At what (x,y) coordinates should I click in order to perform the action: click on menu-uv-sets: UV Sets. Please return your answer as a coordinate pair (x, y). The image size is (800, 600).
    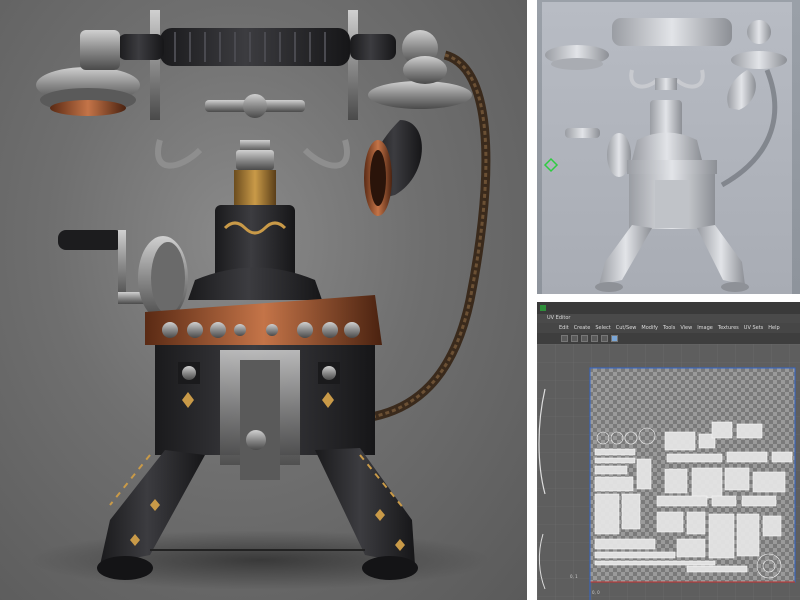
    Looking at the image, I should click on (754, 328).